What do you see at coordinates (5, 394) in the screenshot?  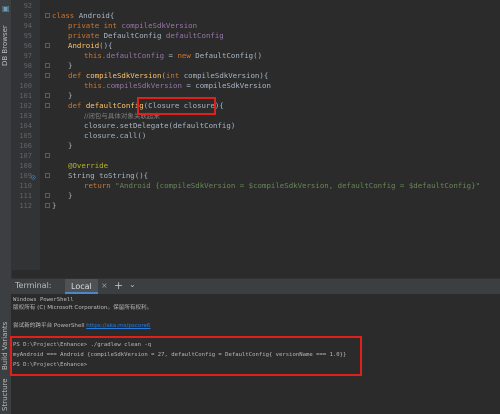 I see `structure-label: Structure` at bounding box center [5, 394].